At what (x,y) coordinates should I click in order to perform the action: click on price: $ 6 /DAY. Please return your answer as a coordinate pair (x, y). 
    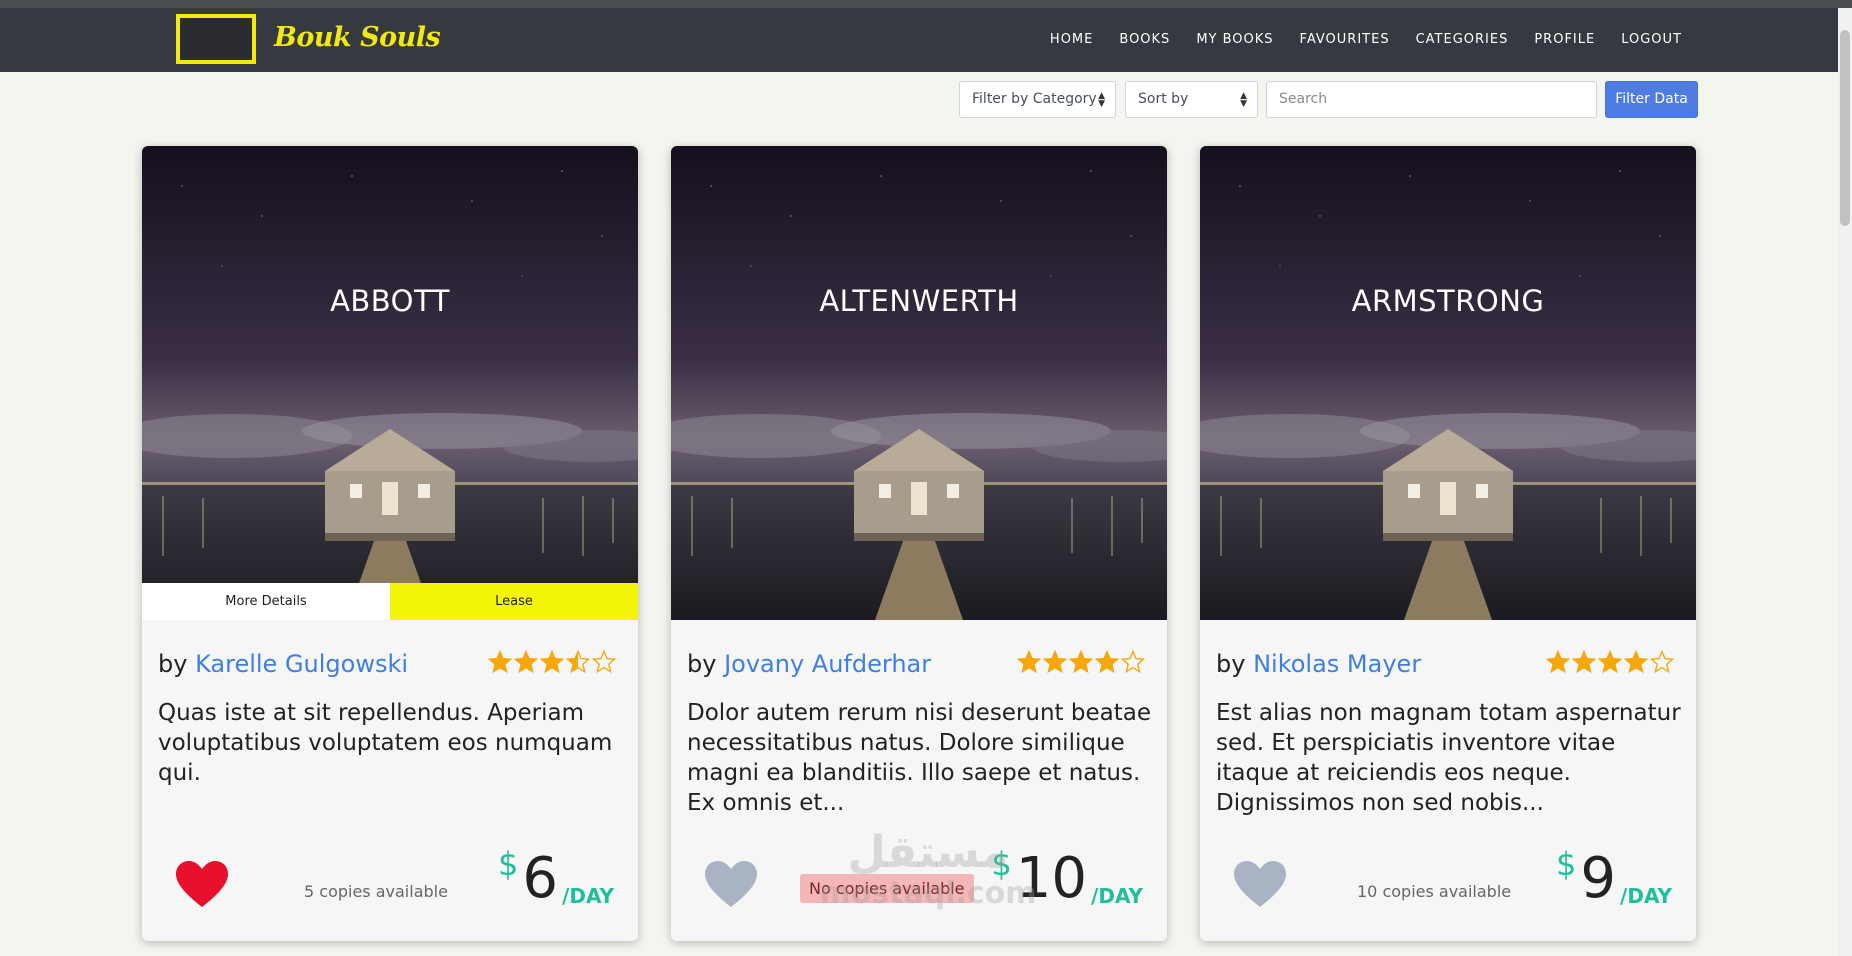
    Looking at the image, I should click on (556, 879).